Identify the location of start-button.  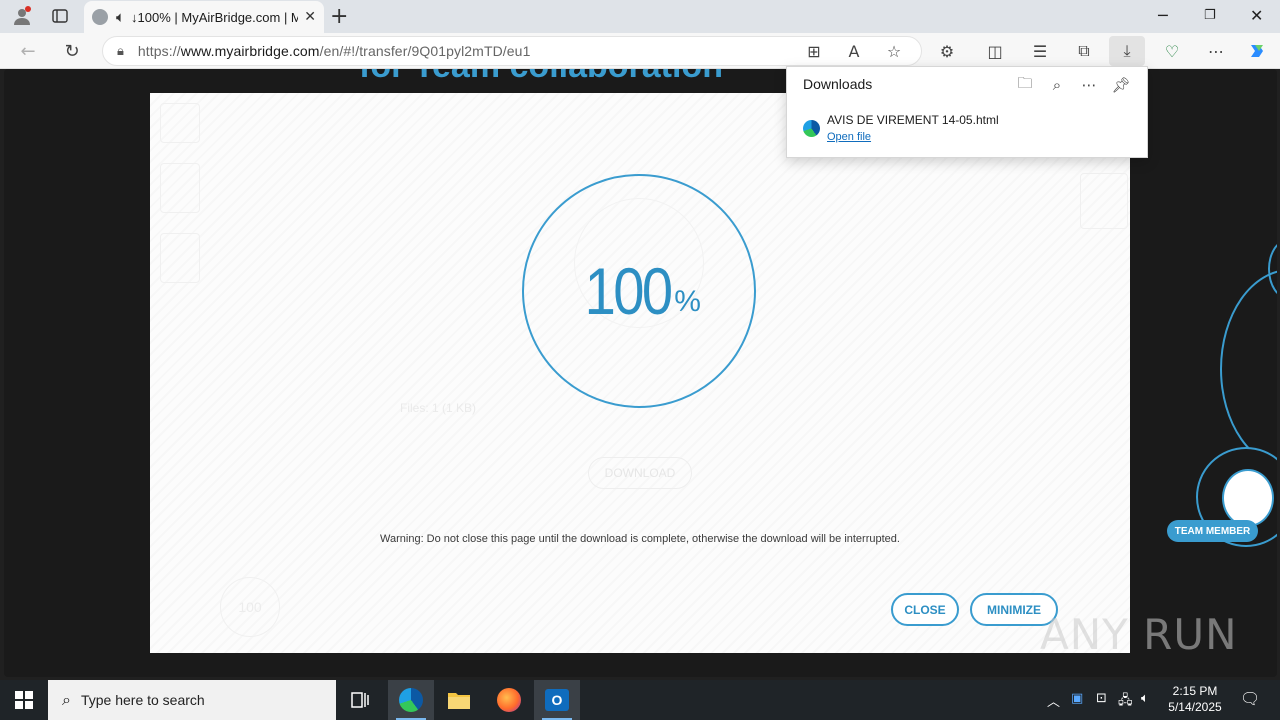
(24, 700).